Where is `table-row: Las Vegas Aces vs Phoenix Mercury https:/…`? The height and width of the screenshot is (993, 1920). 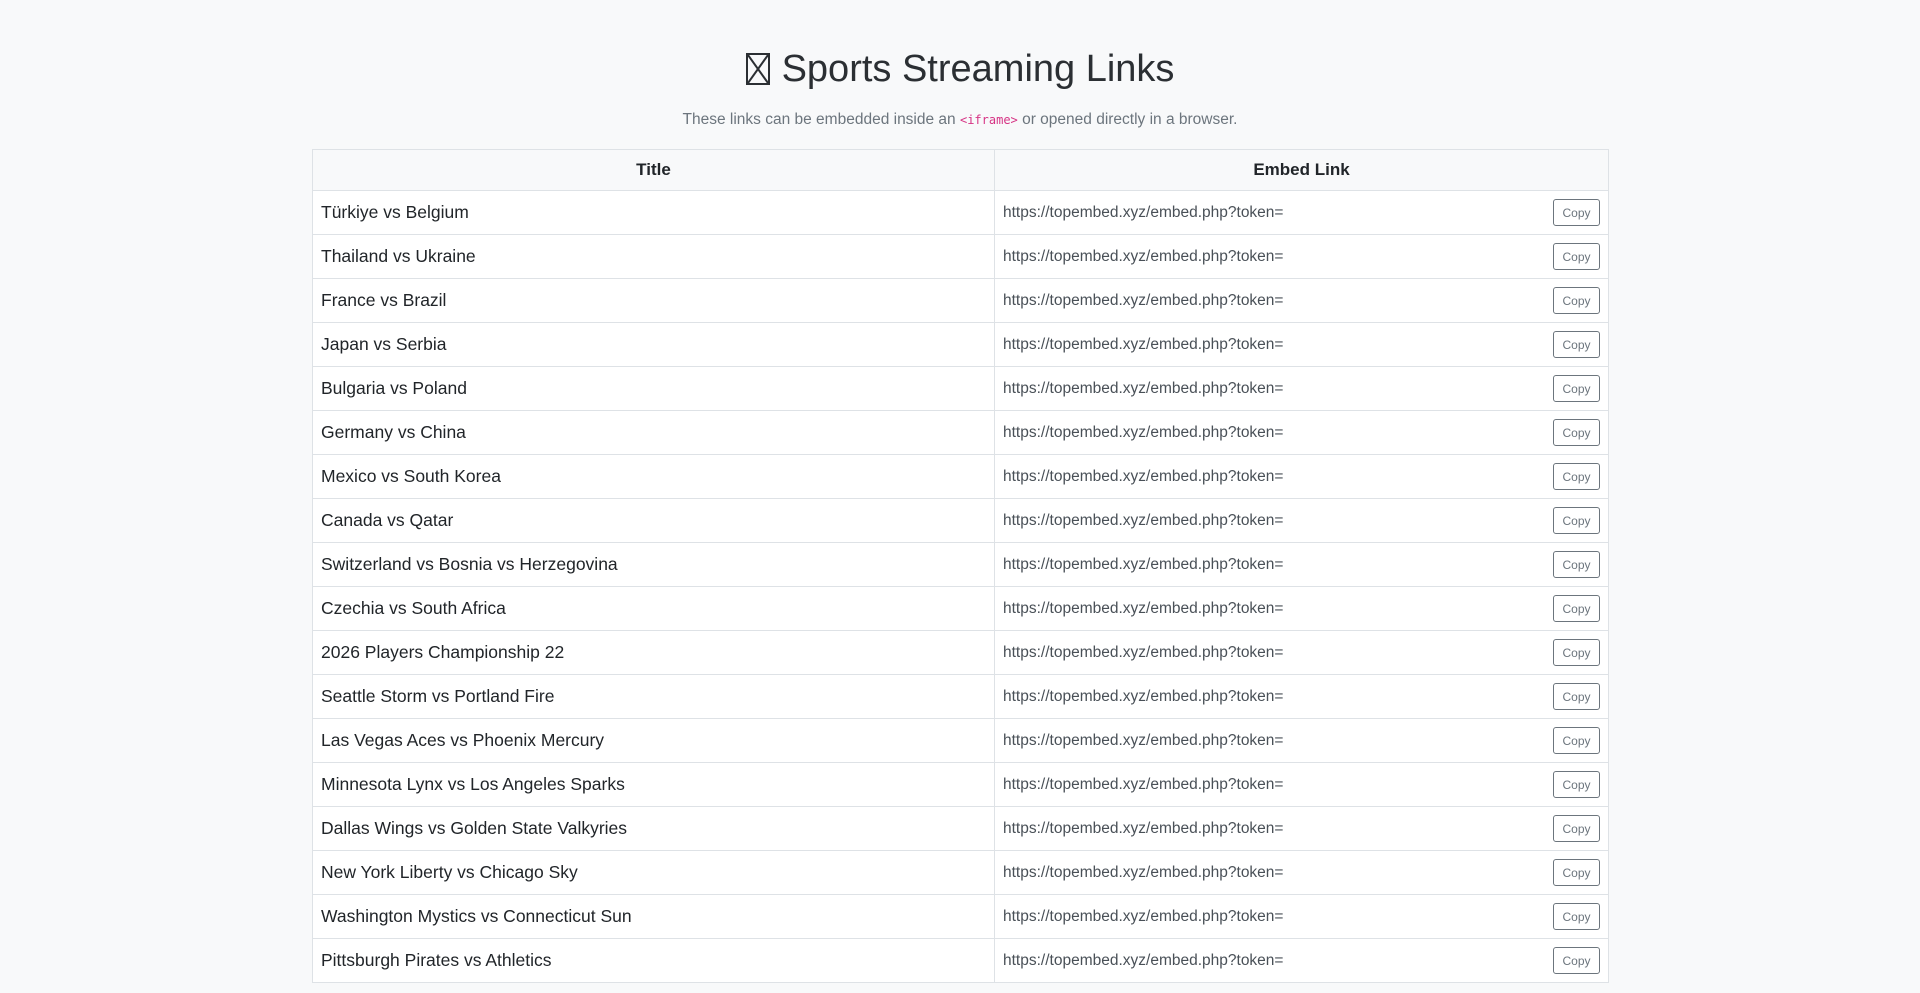
table-row: Las Vegas Aces vs Phoenix Mercury https:/… is located at coordinates (960, 740).